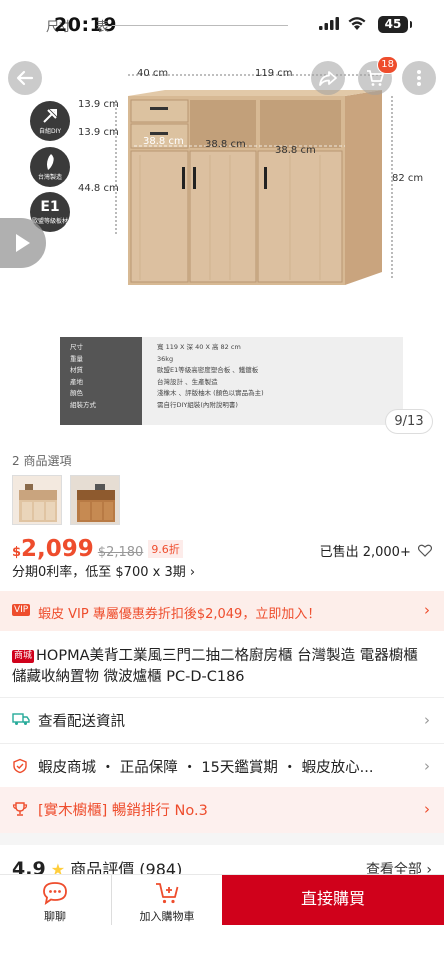 Image resolution: width=444 pixels, height=960 pixels. Describe the element at coordinates (76, 393) in the screenshot. I see `spec-key: 顏色` at that location.